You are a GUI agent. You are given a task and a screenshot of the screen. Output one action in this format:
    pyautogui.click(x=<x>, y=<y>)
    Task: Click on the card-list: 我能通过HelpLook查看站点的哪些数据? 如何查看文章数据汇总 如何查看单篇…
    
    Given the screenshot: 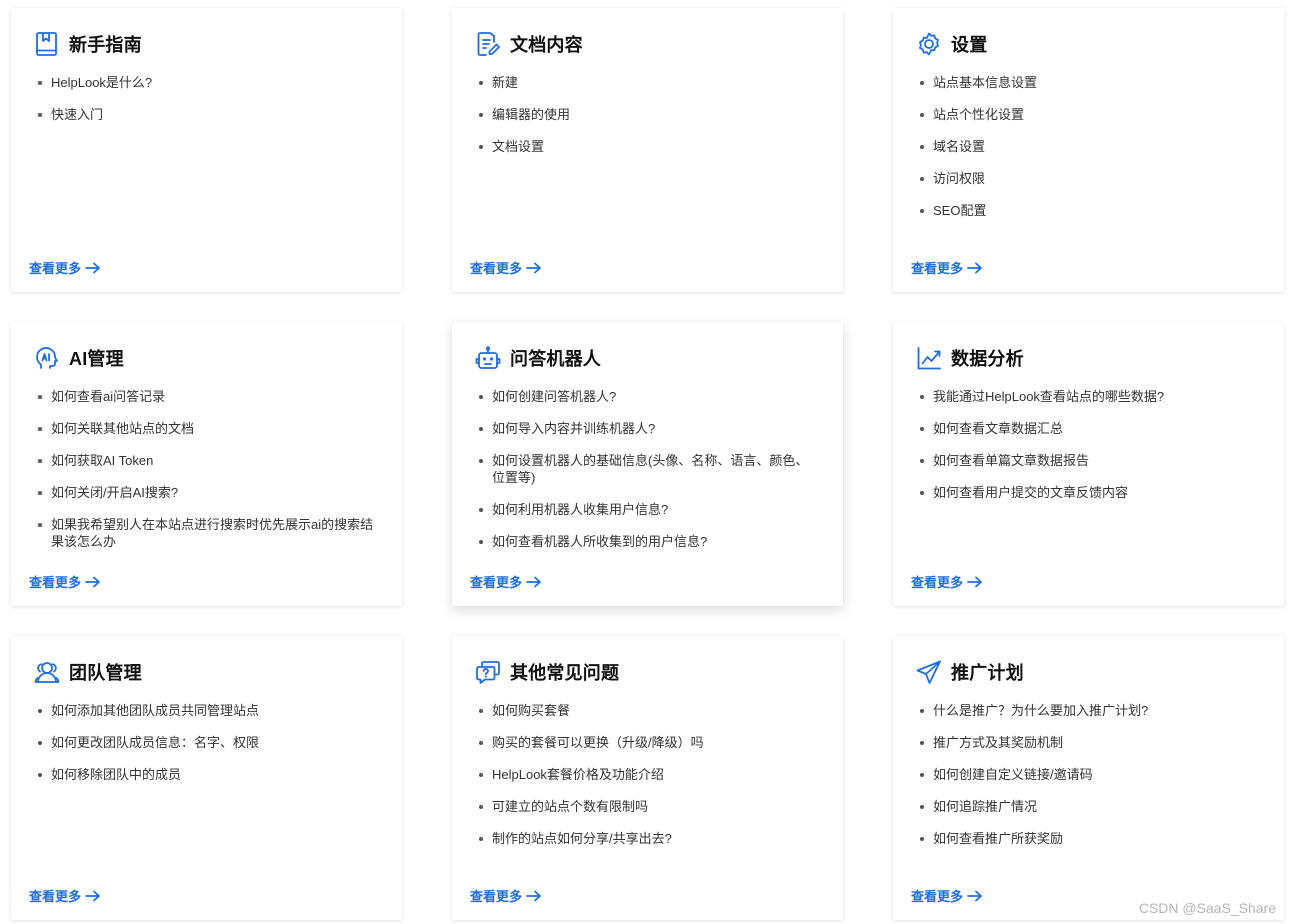 What is the action you would take?
    pyautogui.click(x=1088, y=452)
    